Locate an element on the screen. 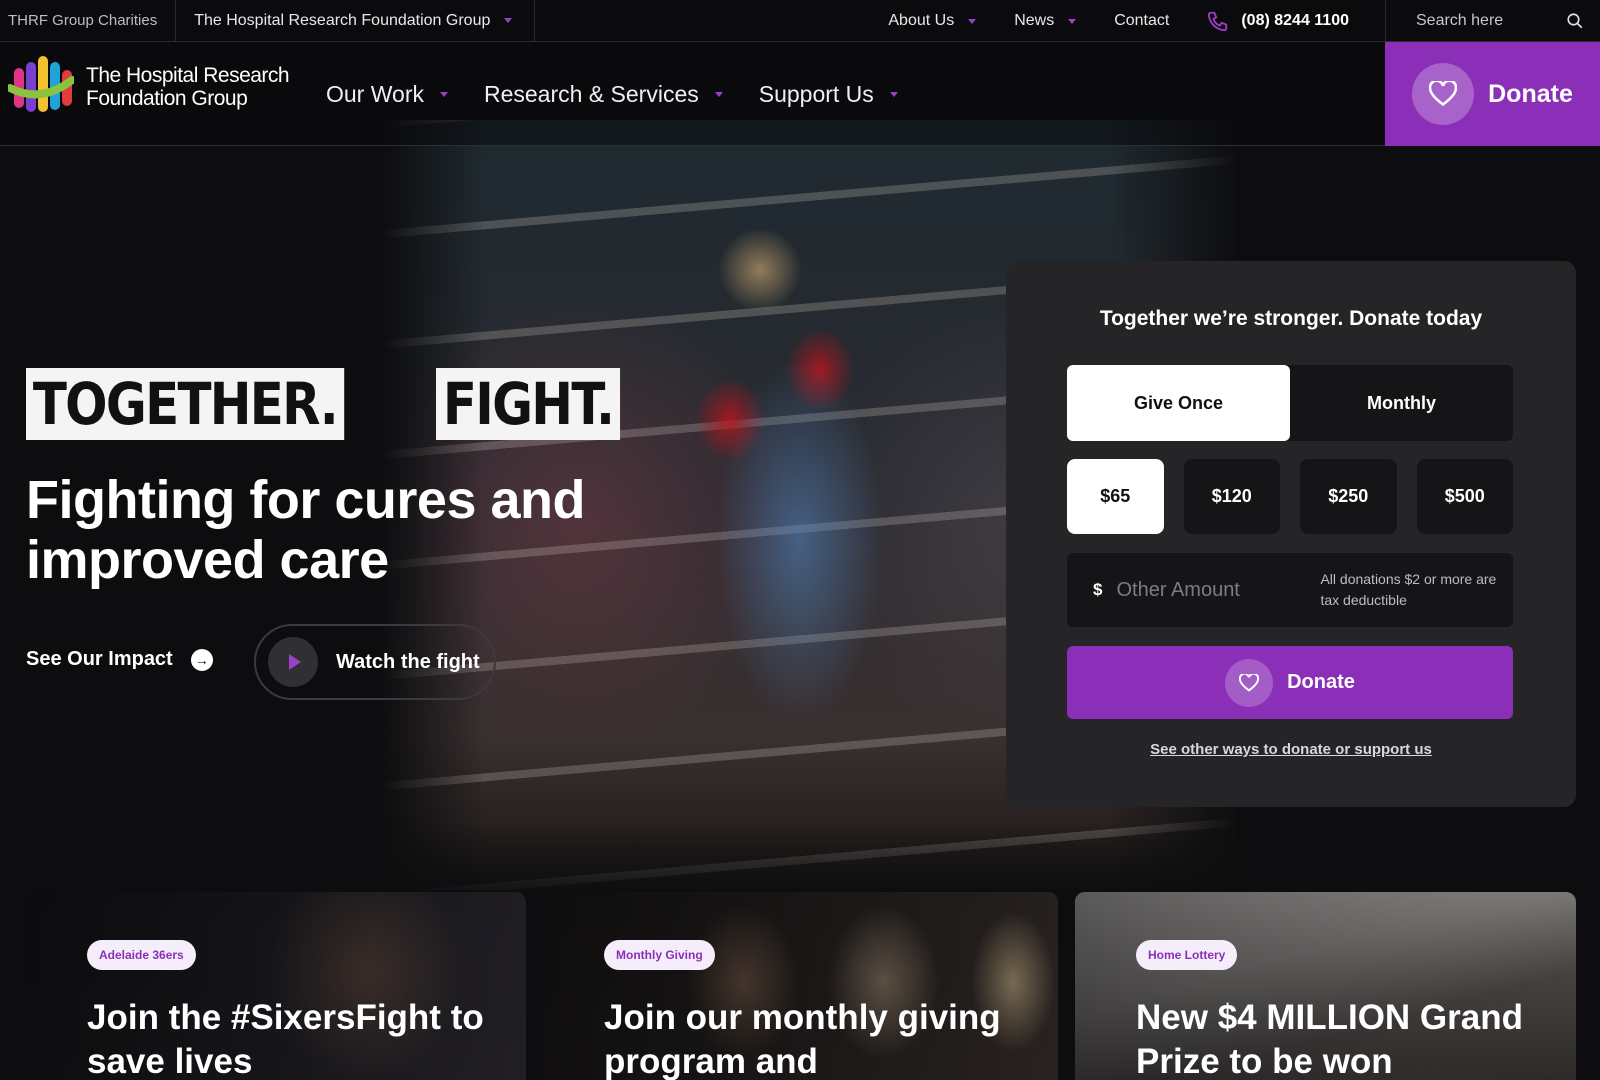 The image size is (1600, 1080). amount-options: $65 $120 $250 $500 is located at coordinates (1290, 496).